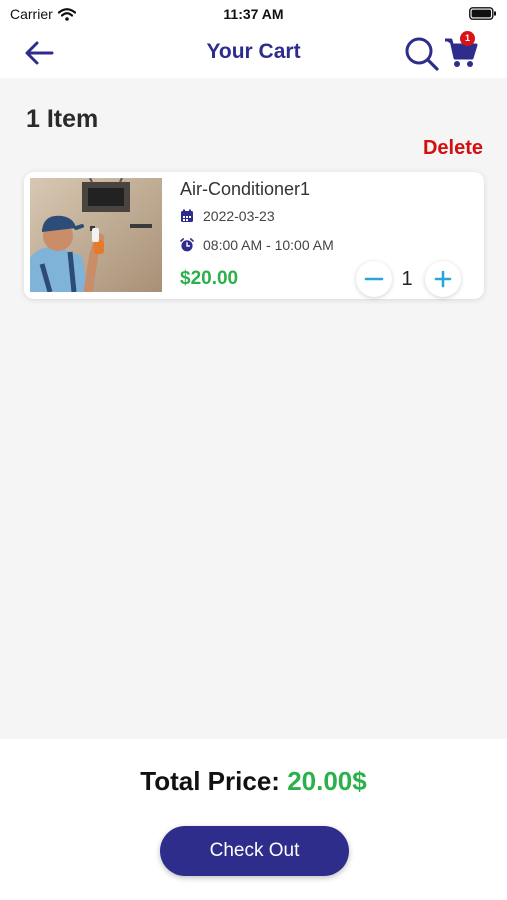 This screenshot has width=507, height=900. Describe the element at coordinates (327, 781) in the screenshot. I see `total-amount: 20.00$` at that location.